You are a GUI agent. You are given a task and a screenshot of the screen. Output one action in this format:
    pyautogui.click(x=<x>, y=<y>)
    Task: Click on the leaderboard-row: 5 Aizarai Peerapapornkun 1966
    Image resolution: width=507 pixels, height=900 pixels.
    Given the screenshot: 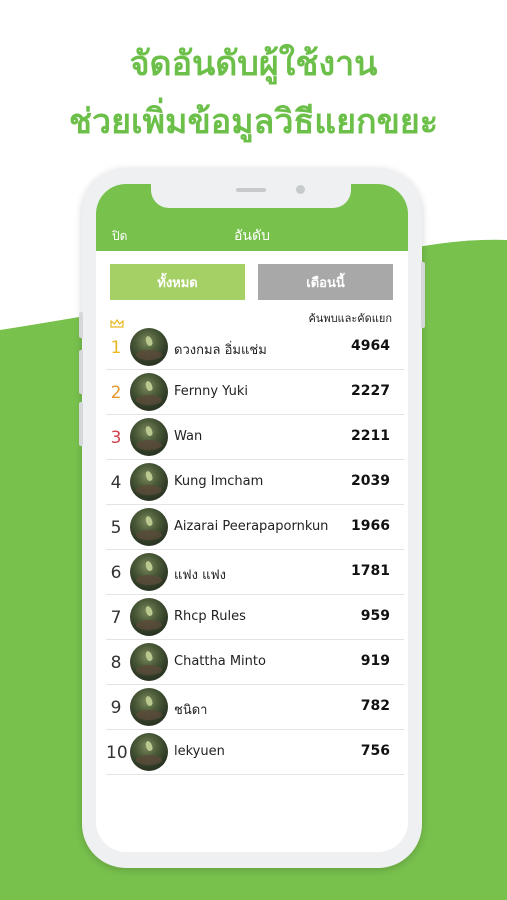 What is the action you would take?
    pyautogui.click(x=255, y=527)
    